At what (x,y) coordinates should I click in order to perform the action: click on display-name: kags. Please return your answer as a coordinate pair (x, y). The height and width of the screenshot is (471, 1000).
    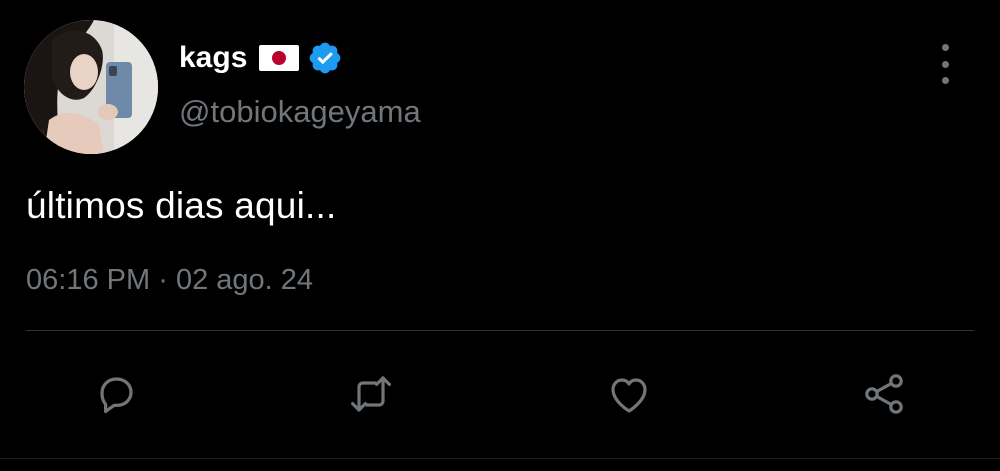
    Looking at the image, I should click on (213, 58).